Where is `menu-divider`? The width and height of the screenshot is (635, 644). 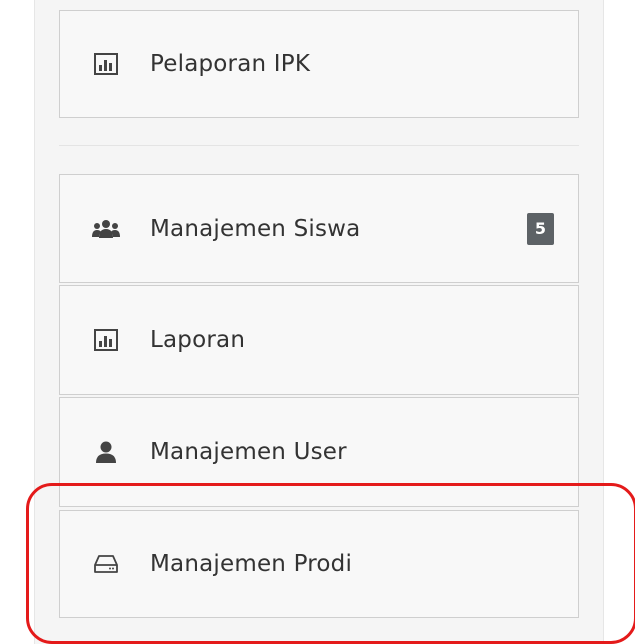
menu-divider is located at coordinates (319, 145).